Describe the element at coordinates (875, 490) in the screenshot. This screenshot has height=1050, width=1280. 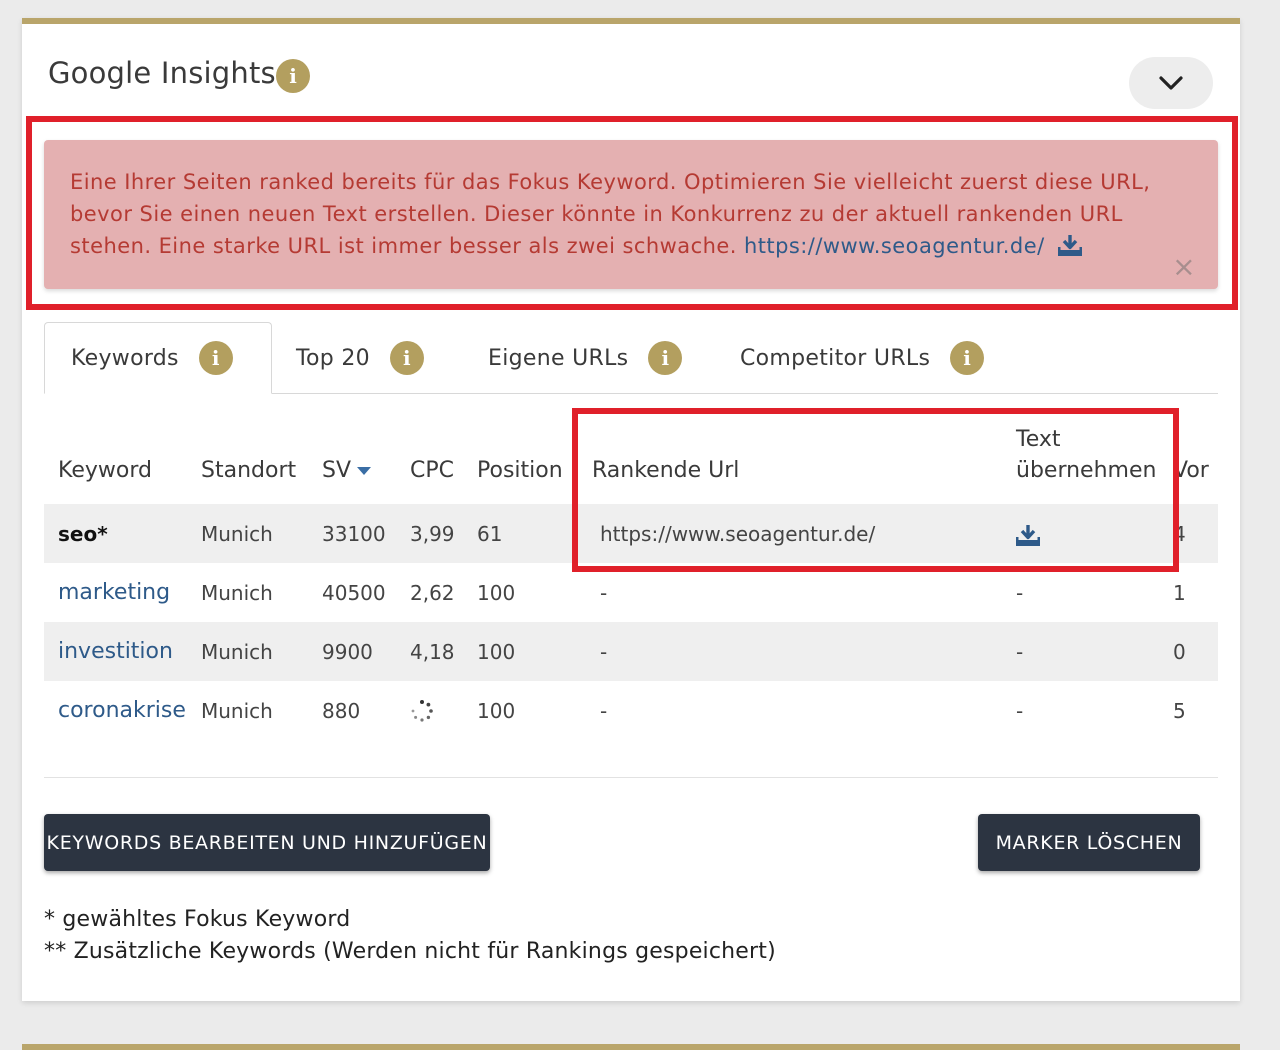
I see `rankende-url-highlight-frame` at that location.